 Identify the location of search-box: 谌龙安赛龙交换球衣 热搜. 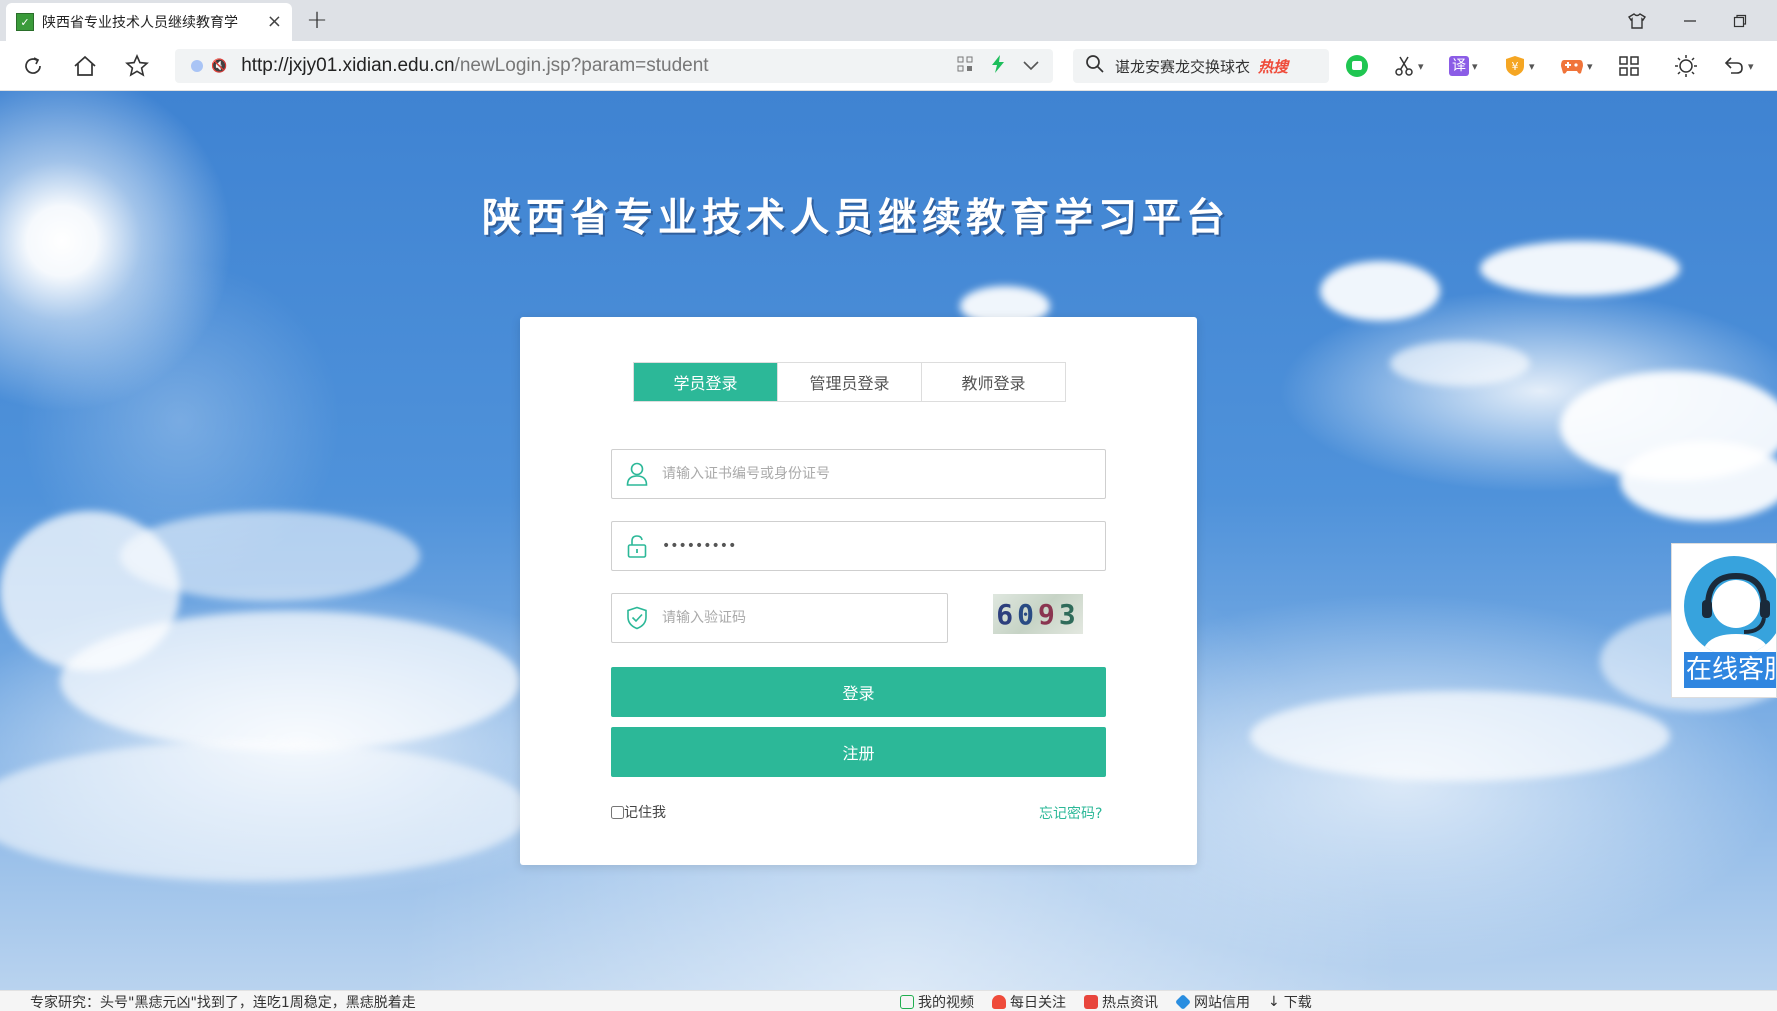
(1201, 66).